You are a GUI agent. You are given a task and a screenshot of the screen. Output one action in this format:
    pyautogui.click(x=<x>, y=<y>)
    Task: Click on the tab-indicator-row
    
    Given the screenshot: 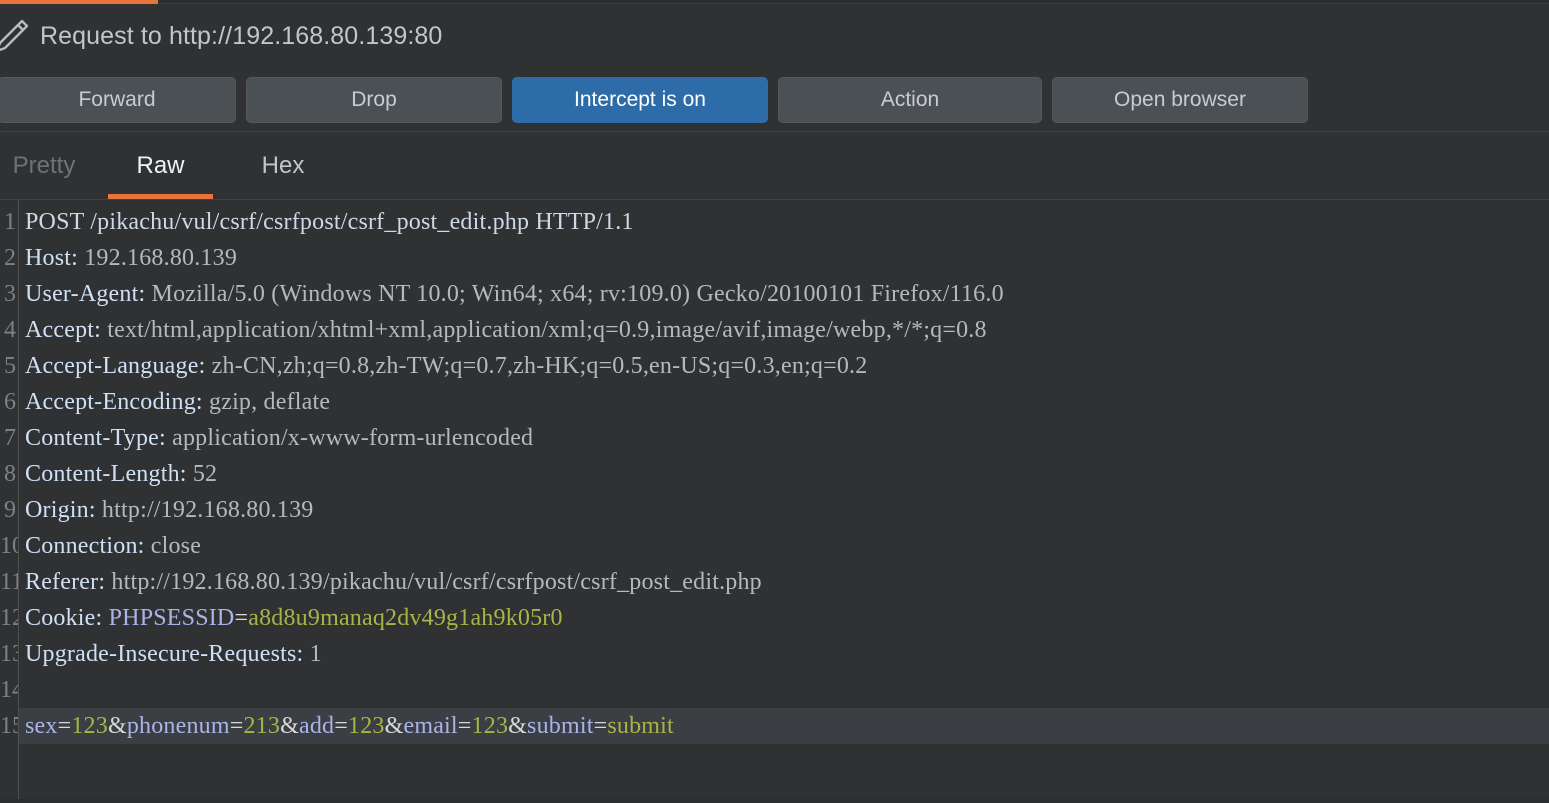 What is the action you would take?
    pyautogui.click(x=774, y=2)
    